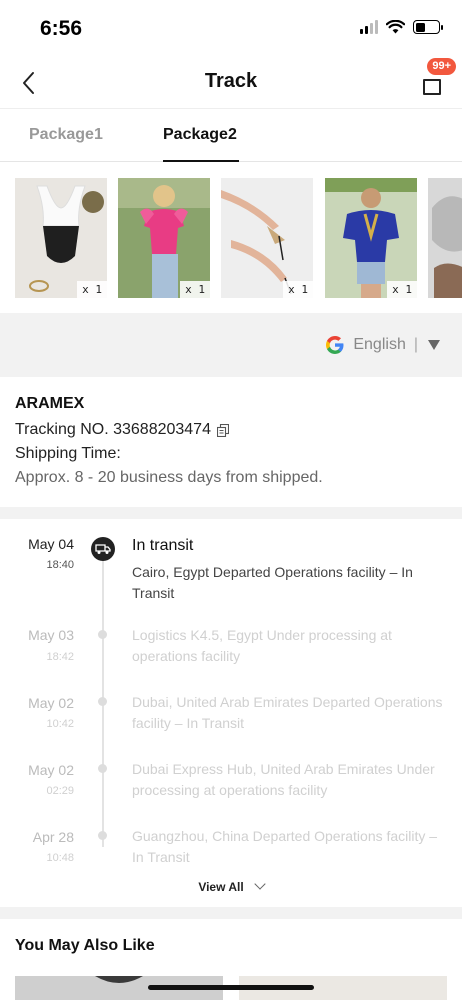 The height and width of the screenshot is (1000, 462). Describe the element at coordinates (85, 945) in the screenshot. I see `recommendations-title: You May Also Like` at that location.